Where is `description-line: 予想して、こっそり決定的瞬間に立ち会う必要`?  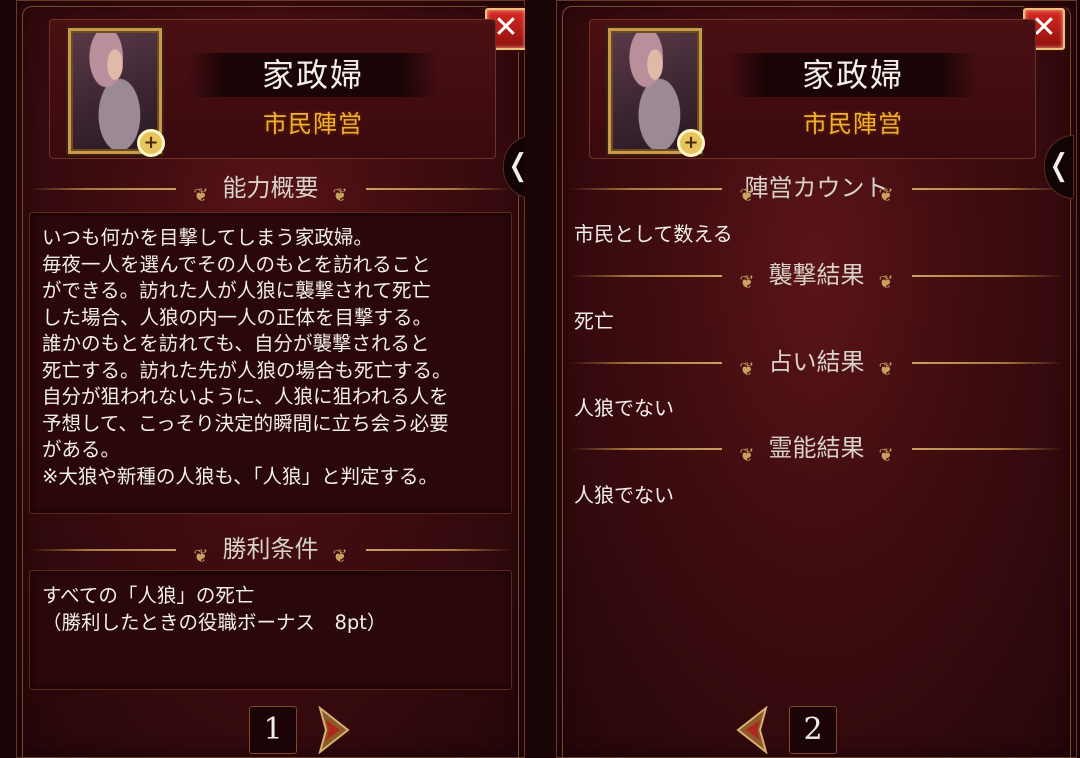 description-line: 予想して、こっそり決定的瞬間に立ち会う必要 is located at coordinates (245, 423).